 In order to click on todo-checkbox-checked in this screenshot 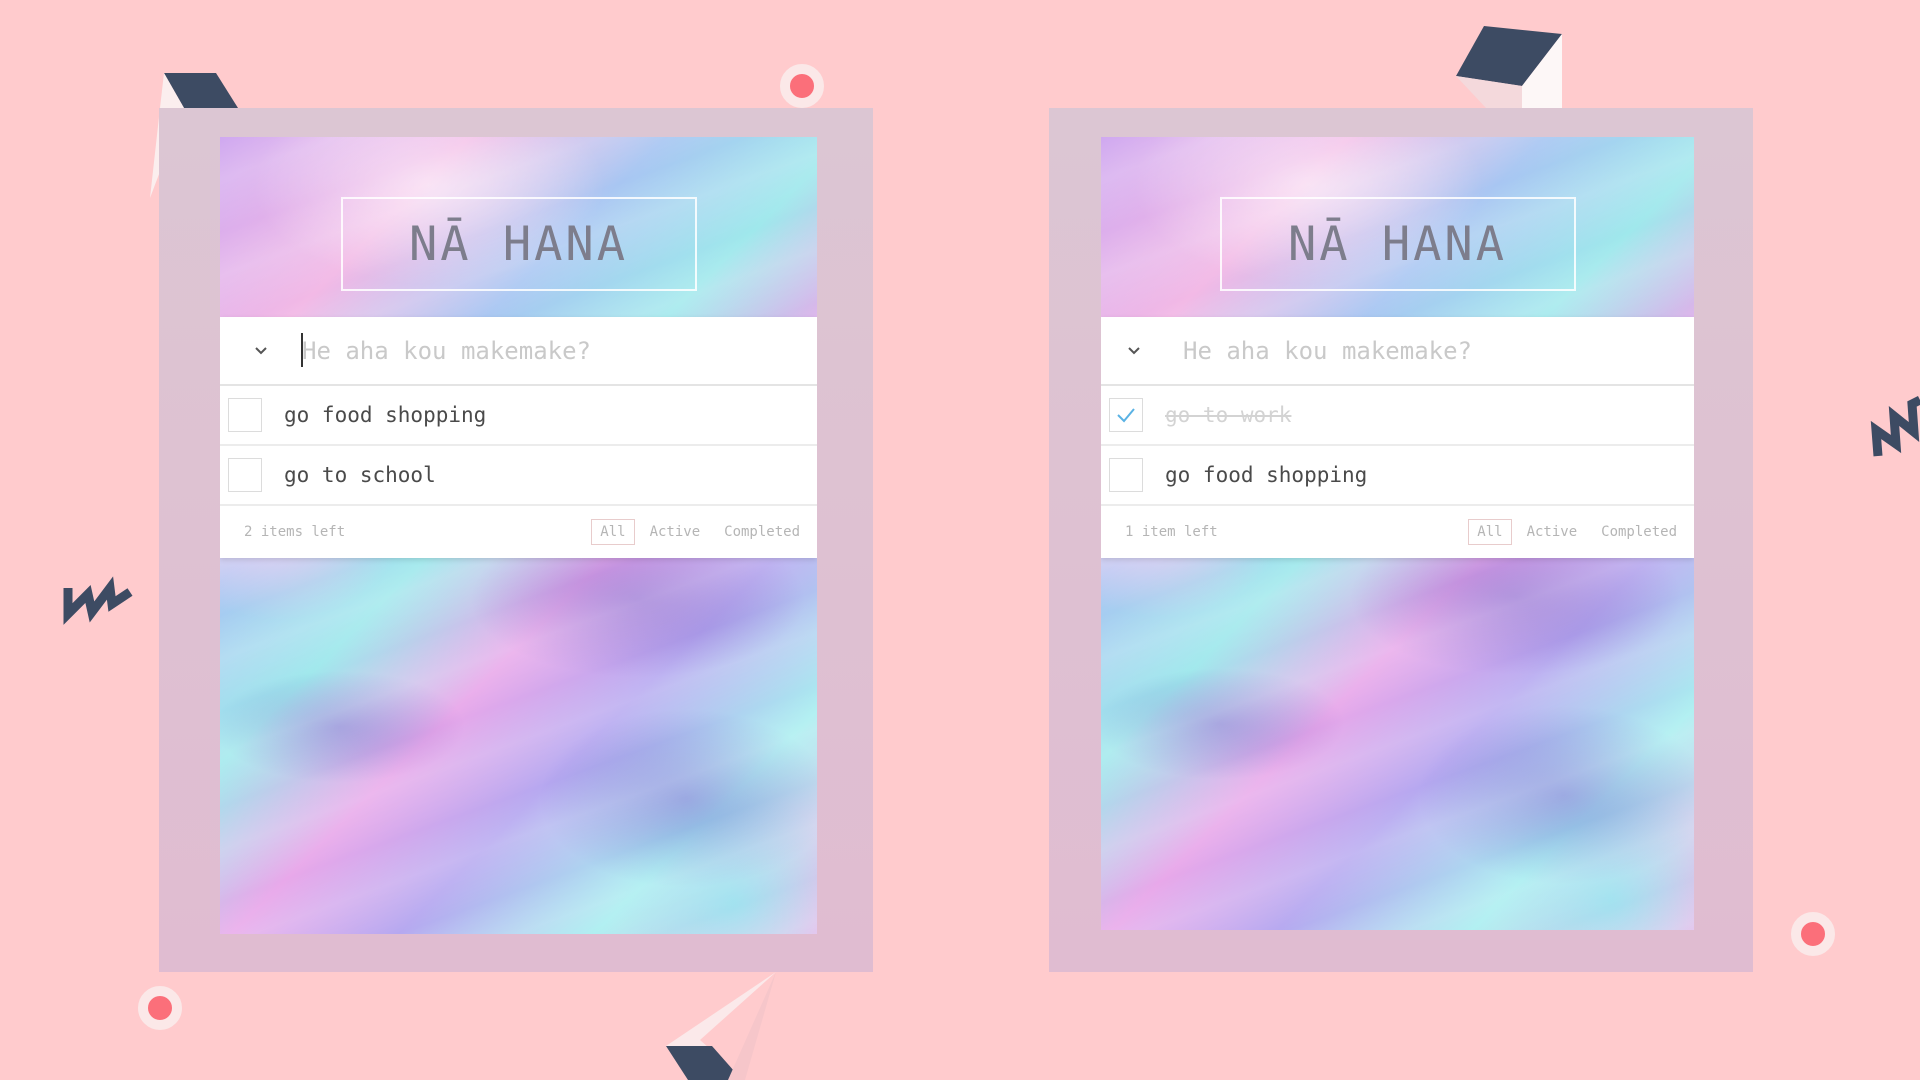, I will do `click(1126, 415)`.